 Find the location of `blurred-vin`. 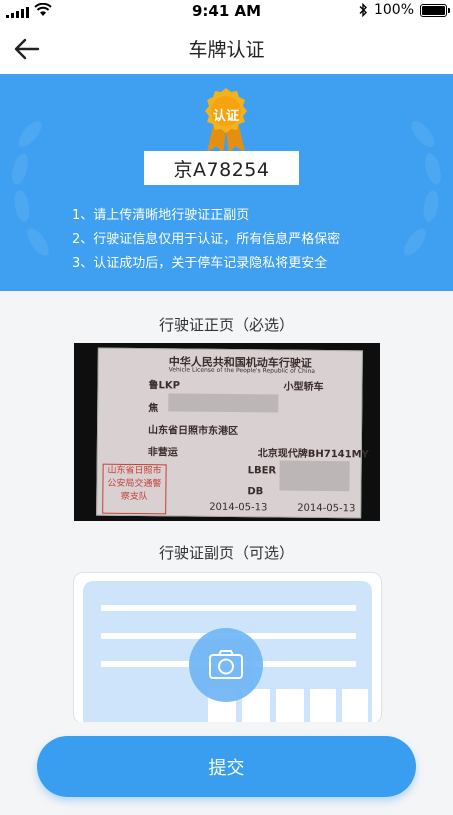

blurred-vin is located at coordinates (314, 476).